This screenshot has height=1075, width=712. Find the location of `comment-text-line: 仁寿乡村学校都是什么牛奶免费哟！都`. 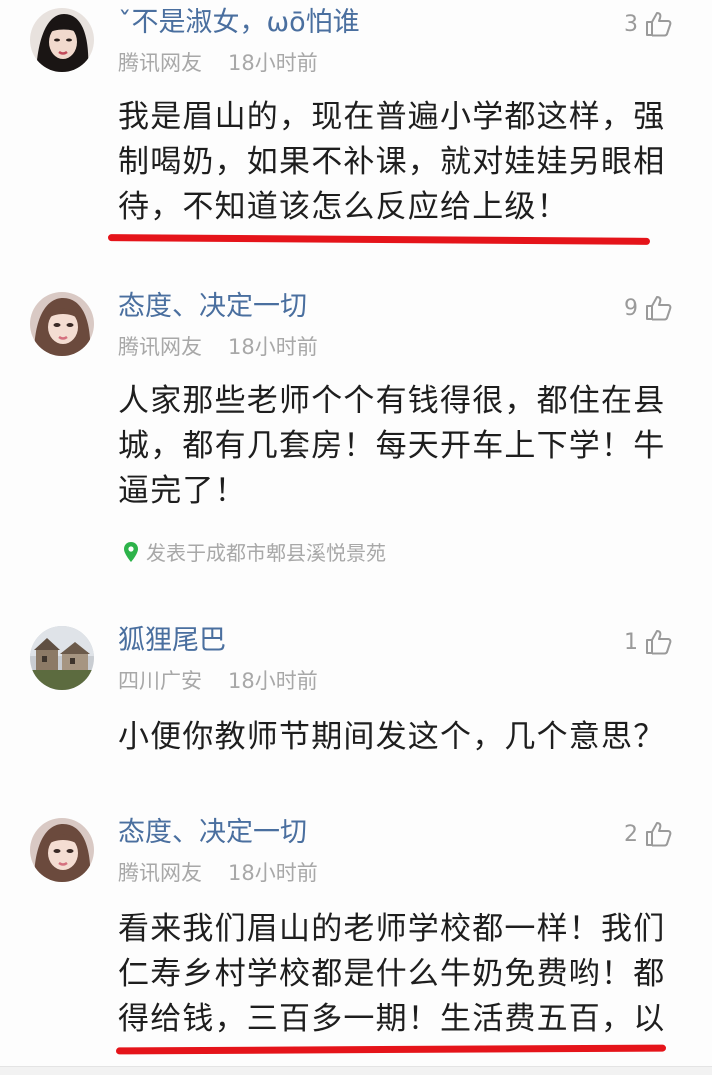

comment-text-line: 仁寿乡村学校都是什么牛奶免费哟！都 is located at coordinates (392, 974).